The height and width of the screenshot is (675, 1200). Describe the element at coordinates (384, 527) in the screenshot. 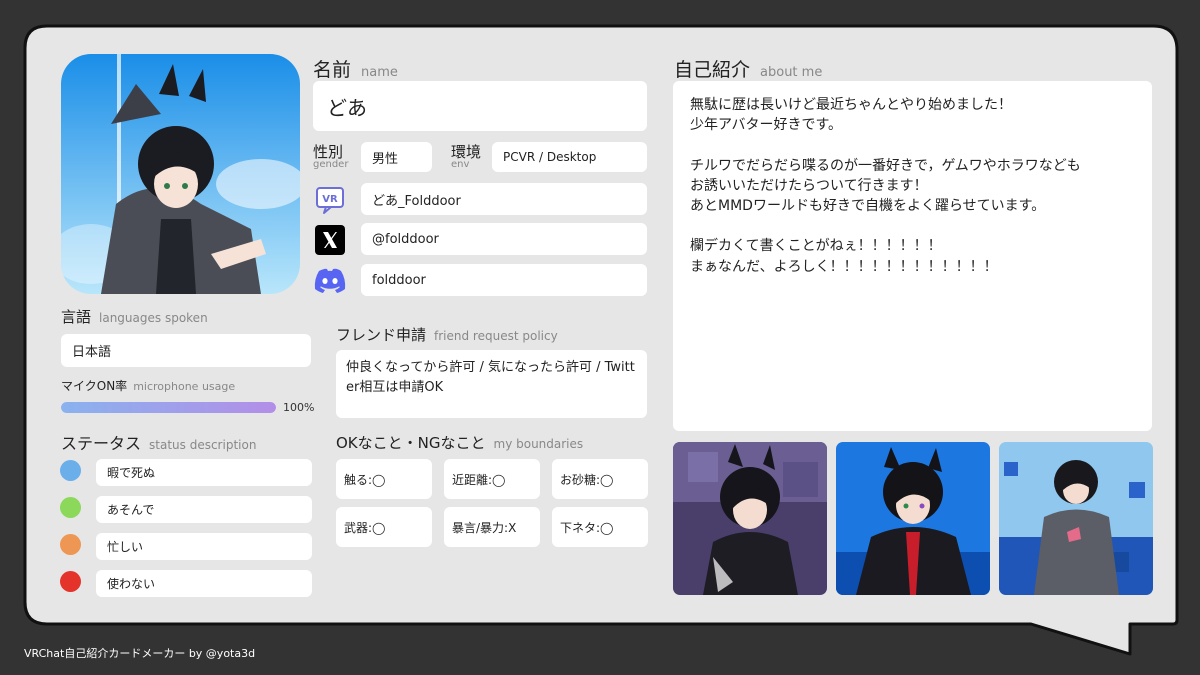

I see `boundary-item-4: 武器:◯` at that location.